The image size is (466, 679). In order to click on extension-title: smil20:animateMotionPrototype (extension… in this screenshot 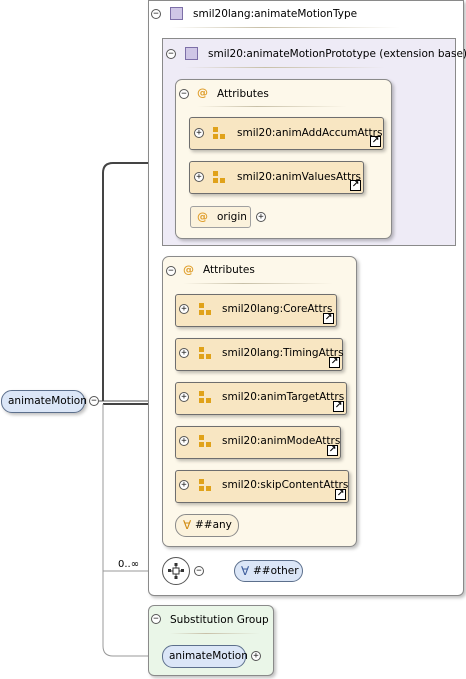, I will do `click(337, 54)`.